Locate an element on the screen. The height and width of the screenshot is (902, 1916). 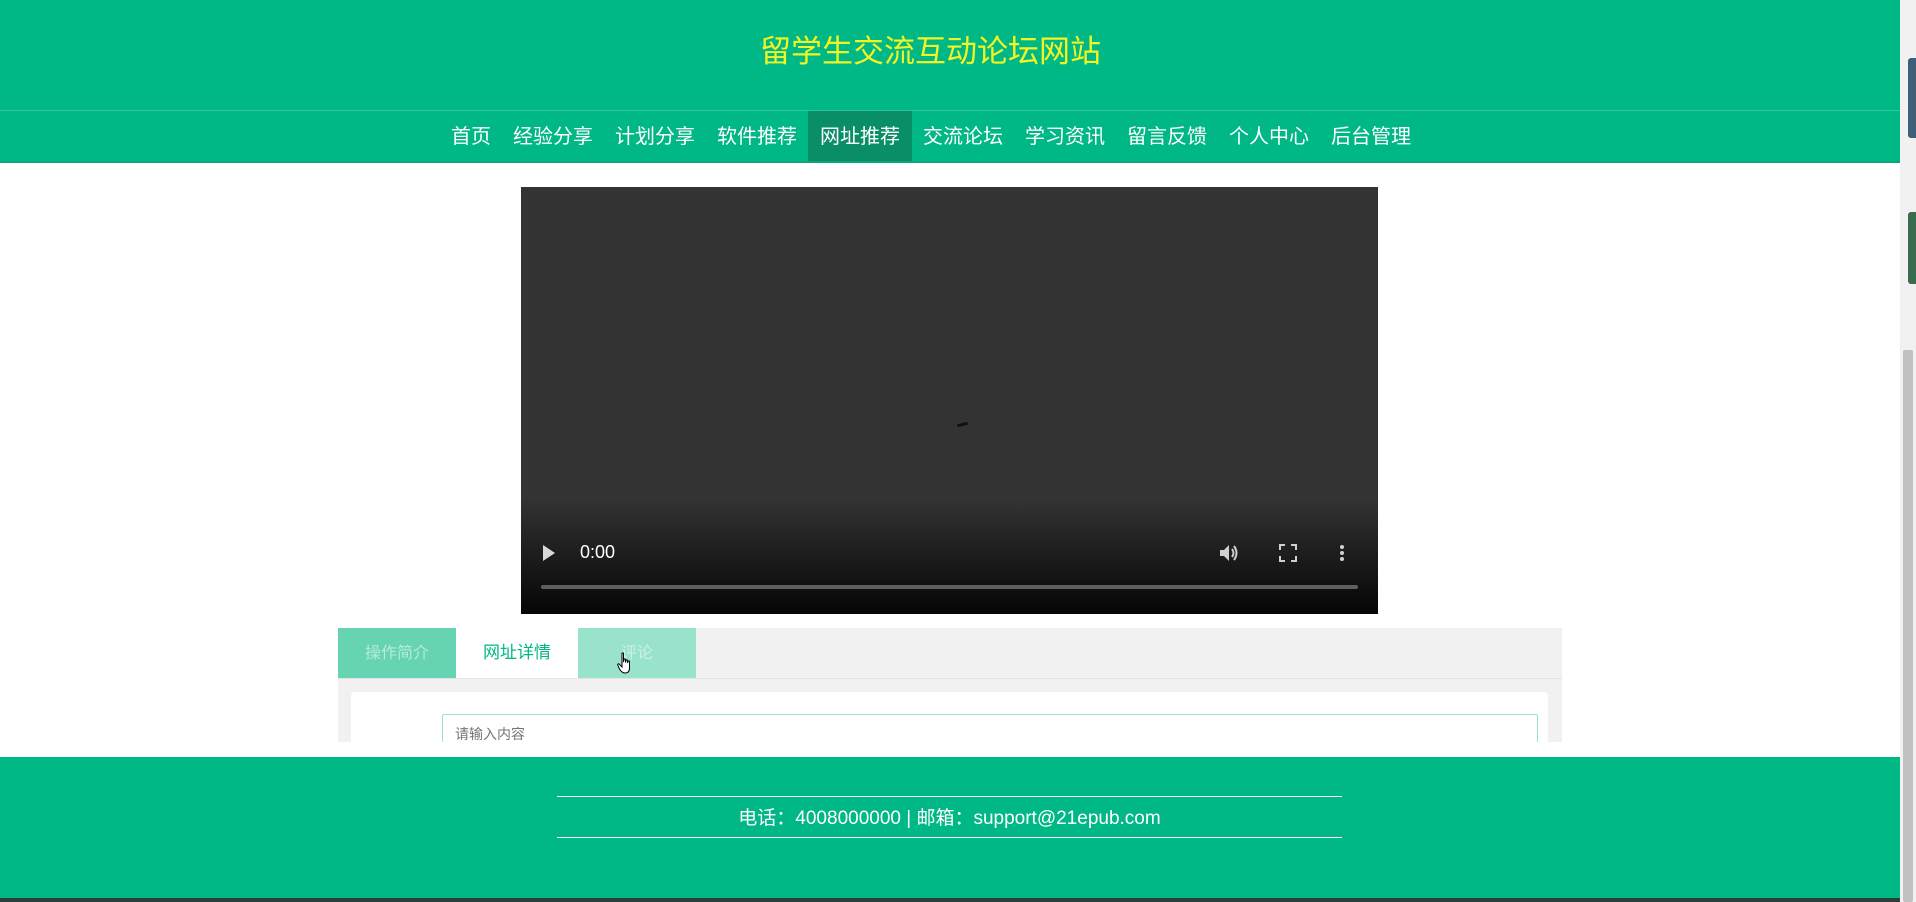
nav-item-home: 首页 is located at coordinates (471, 136).